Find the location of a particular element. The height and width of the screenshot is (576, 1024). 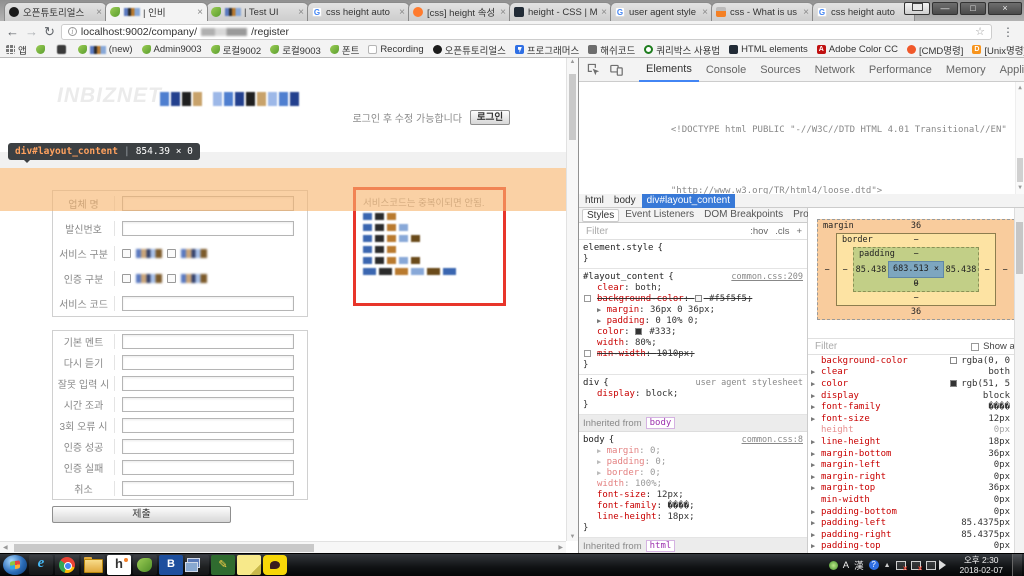

stylesheet-link: common.css:209 is located at coordinates (764, 277).